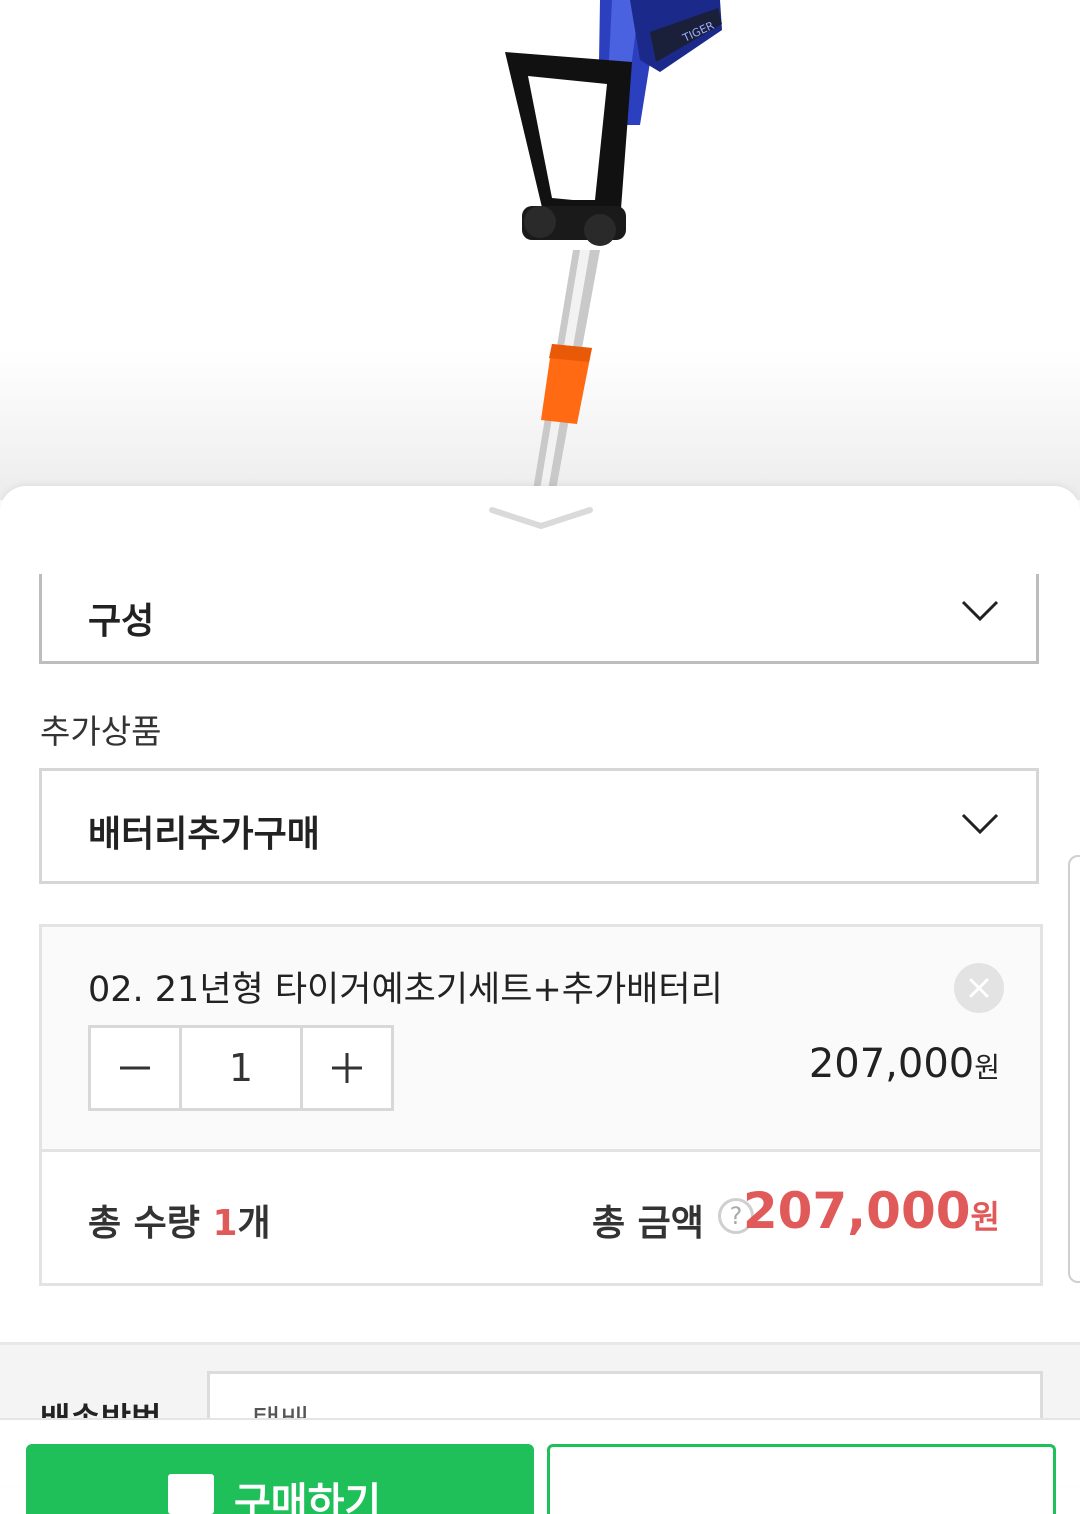 Image resolution: width=1080 pixels, height=1514 pixels. Describe the element at coordinates (225, 1223) in the screenshot. I see `total-qty-value: 1` at that location.